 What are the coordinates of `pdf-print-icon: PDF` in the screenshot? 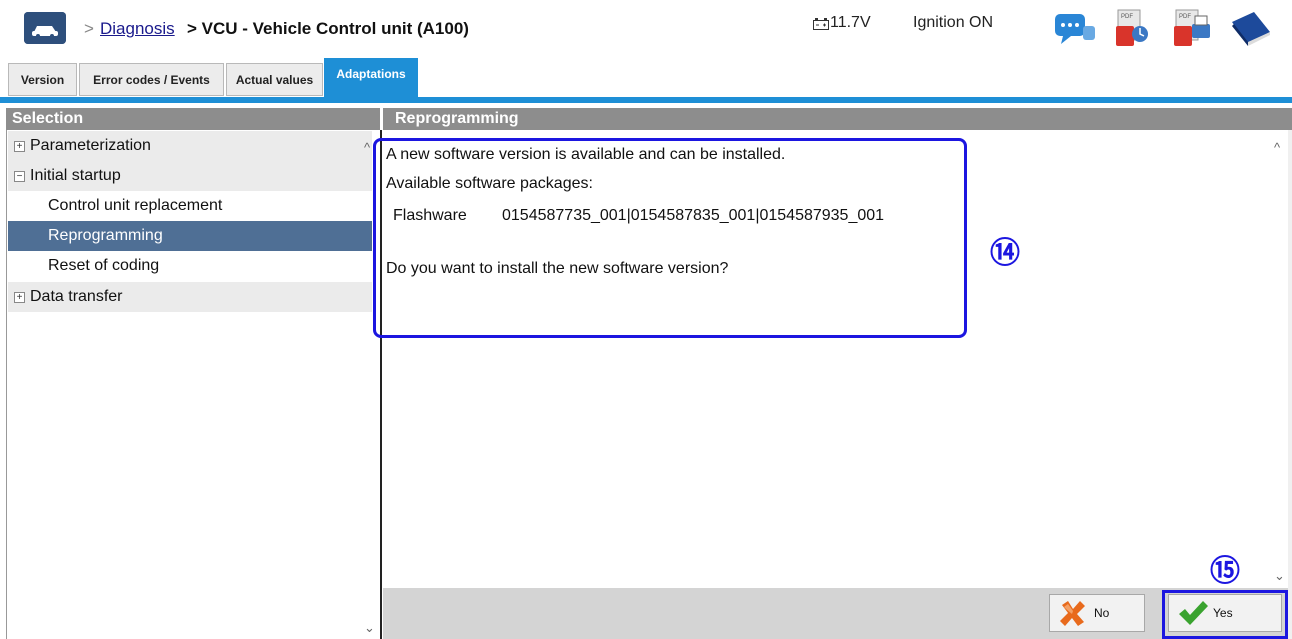 It's located at (1192, 27).